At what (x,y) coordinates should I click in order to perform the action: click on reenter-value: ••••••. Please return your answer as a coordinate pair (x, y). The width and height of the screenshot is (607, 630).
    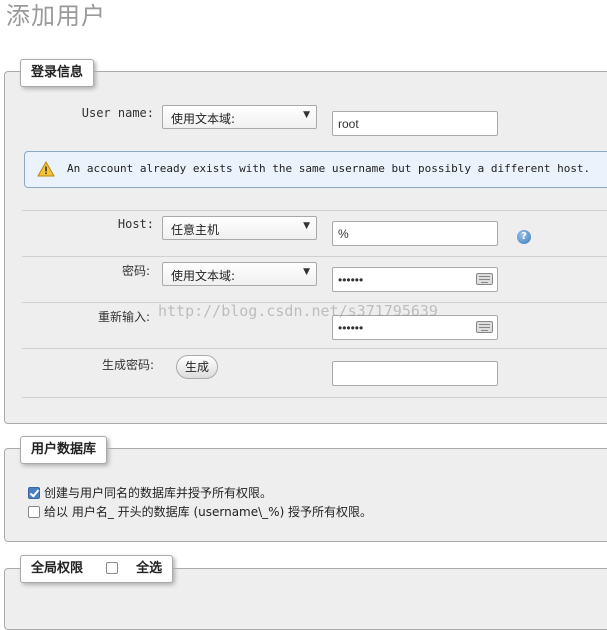
    Looking at the image, I should click on (351, 328).